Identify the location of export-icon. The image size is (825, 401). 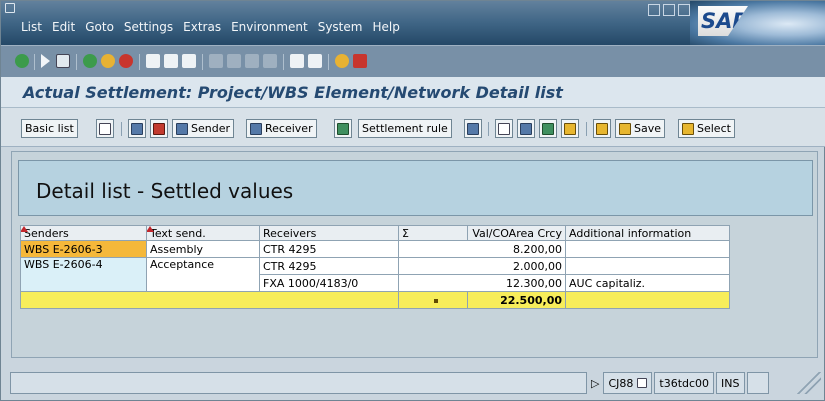
(602, 128).